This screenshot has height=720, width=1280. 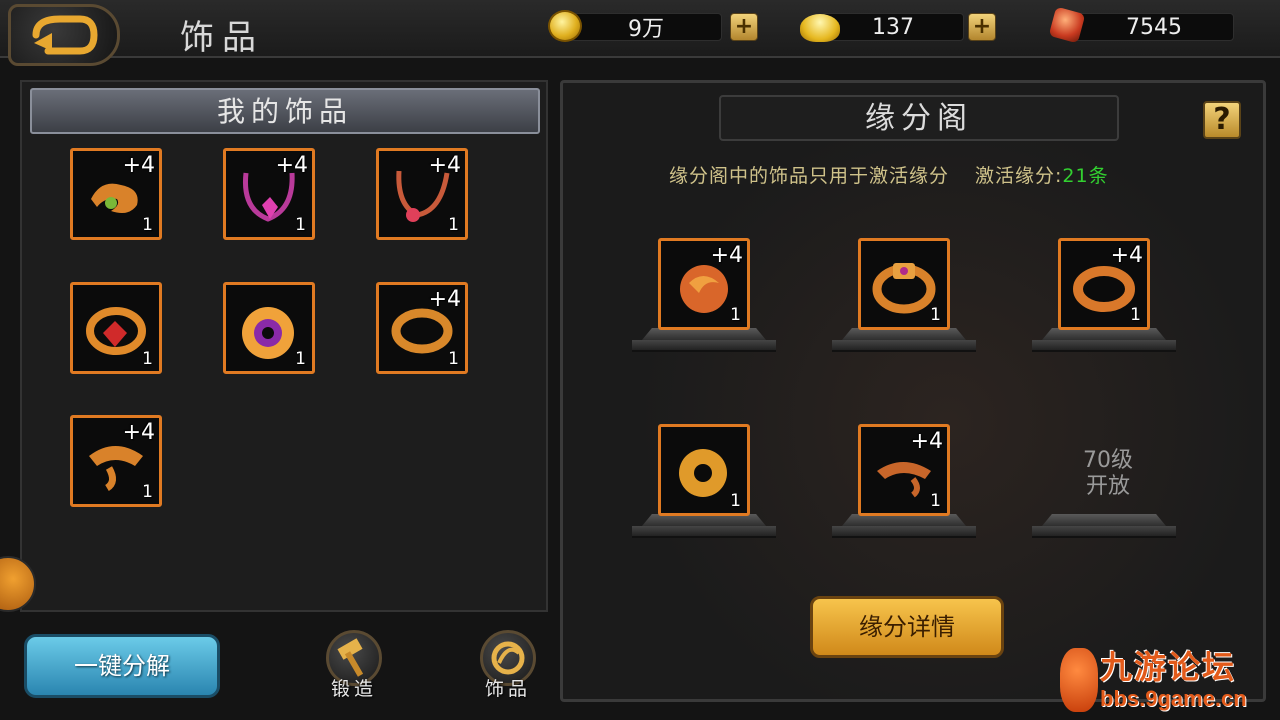 What do you see at coordinates (646, 27) in the screenshot?
I see `coin-amount: 9万` at bounding box center [646, 27].